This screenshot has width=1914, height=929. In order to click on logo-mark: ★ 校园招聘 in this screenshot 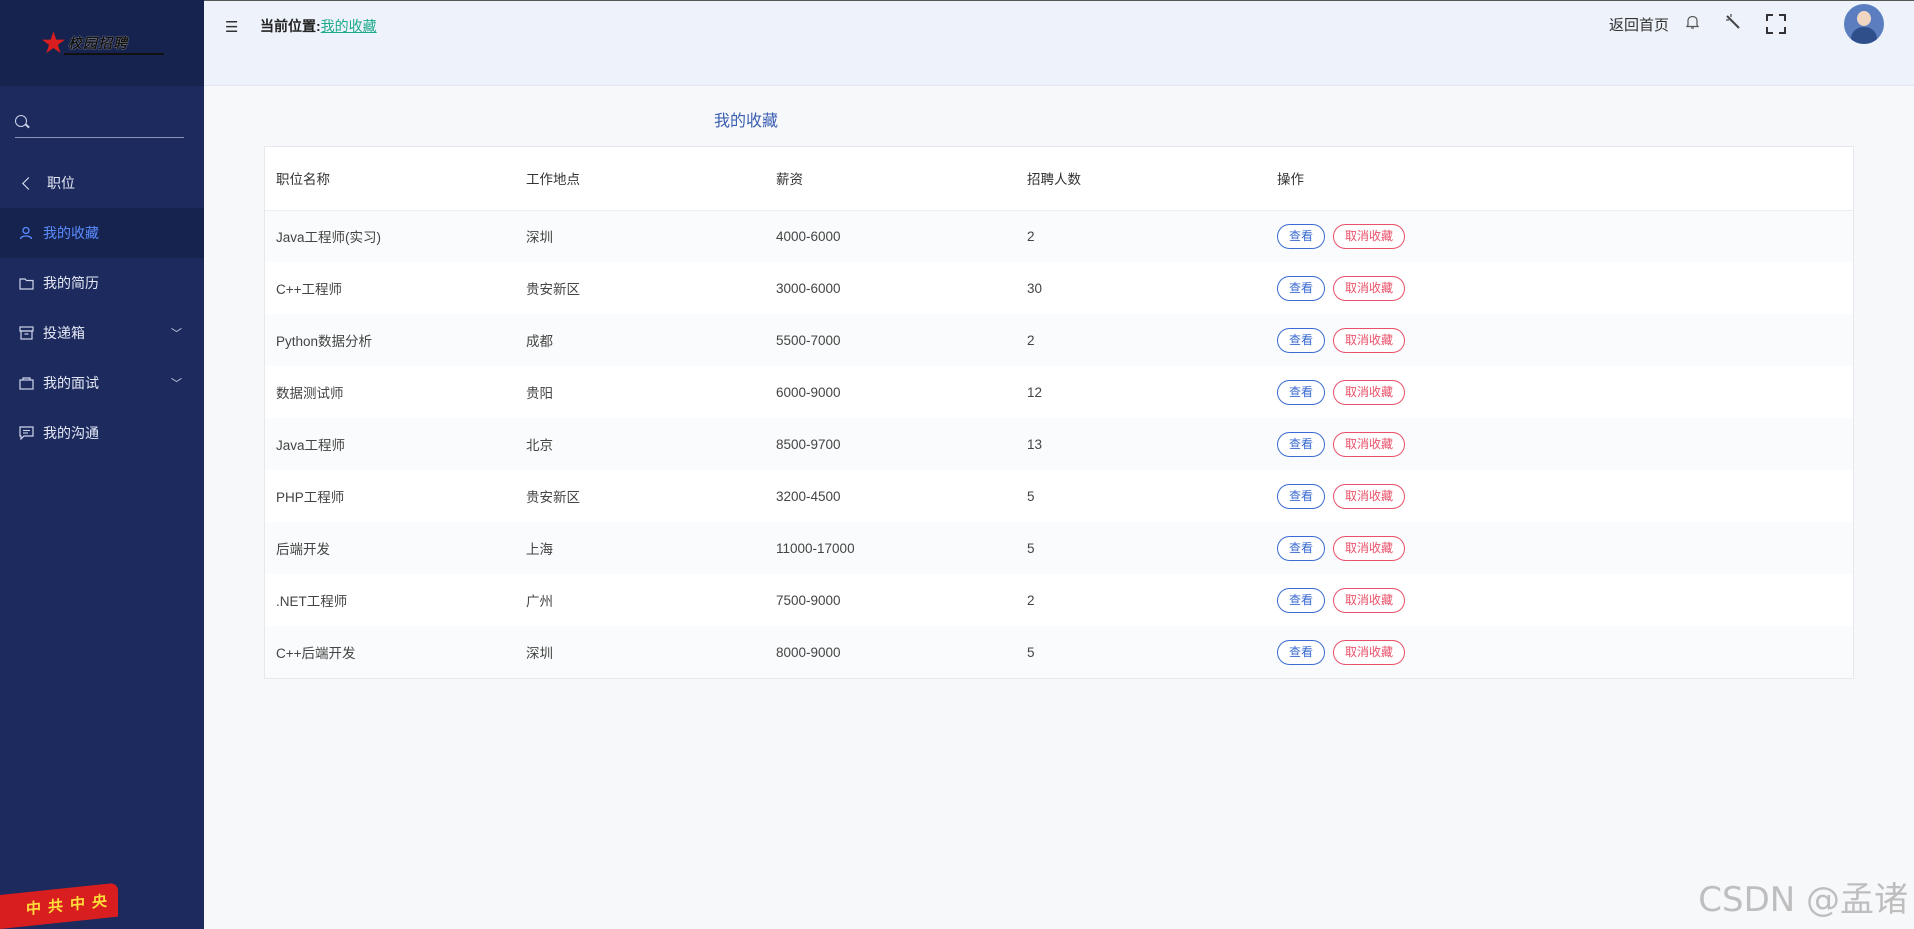, I will do `click(101, 43)`.